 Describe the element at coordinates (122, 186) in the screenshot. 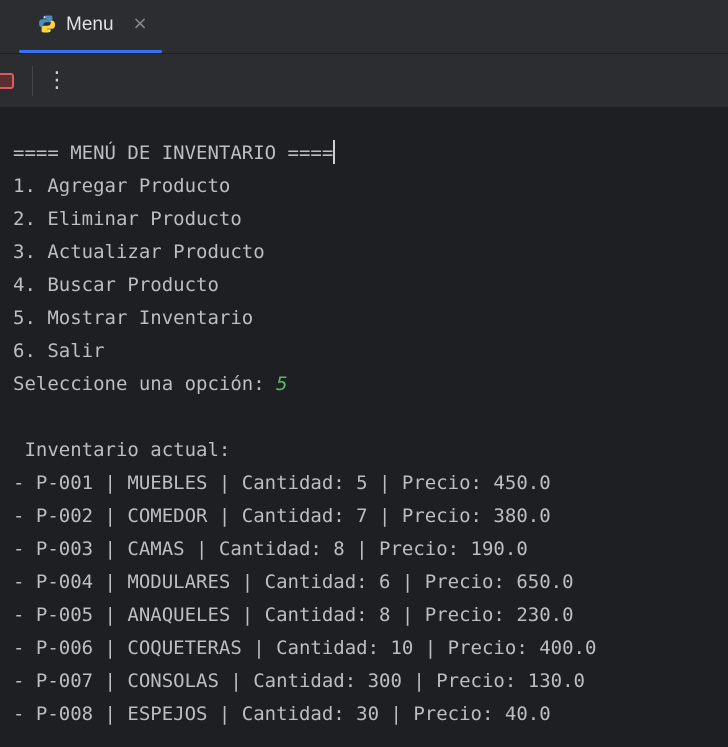

I see `console-menu-option: 1. Agregar Producto` at that location.